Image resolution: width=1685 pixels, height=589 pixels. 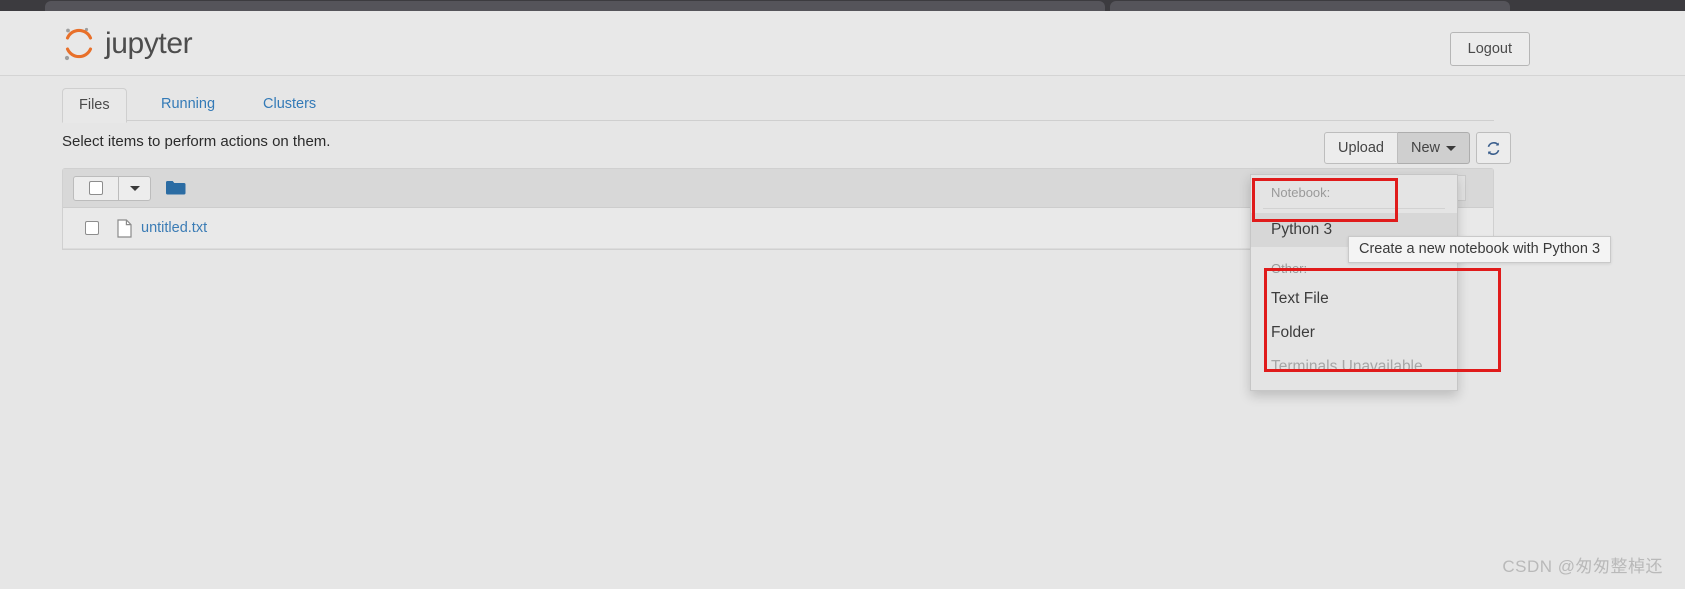 I want to click on python3-tooltip: Create a new notebook with Python 3, so click(x=1480, y=249).